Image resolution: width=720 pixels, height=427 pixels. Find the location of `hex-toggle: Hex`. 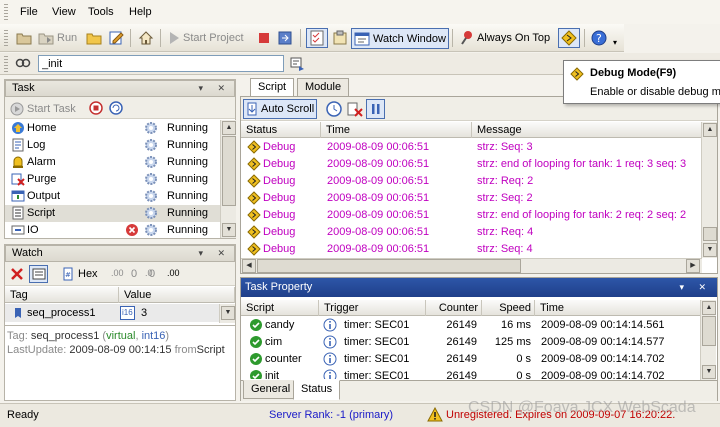

hex-toggle: Hex is located at coordinates (88, 274).